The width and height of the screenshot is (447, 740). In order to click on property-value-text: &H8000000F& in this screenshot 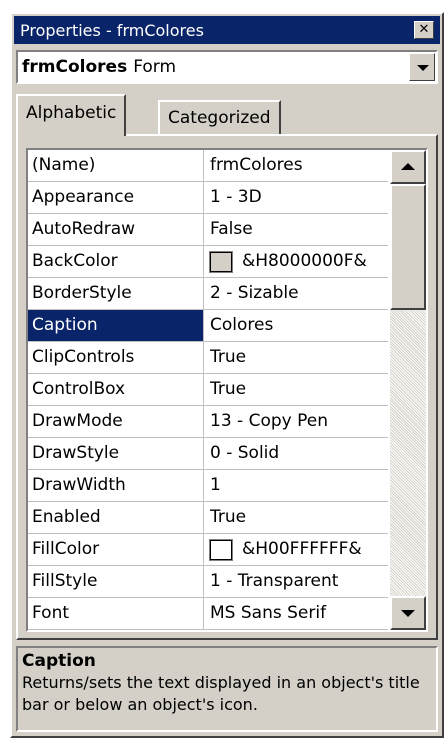, I will do `click(304, 261)`.